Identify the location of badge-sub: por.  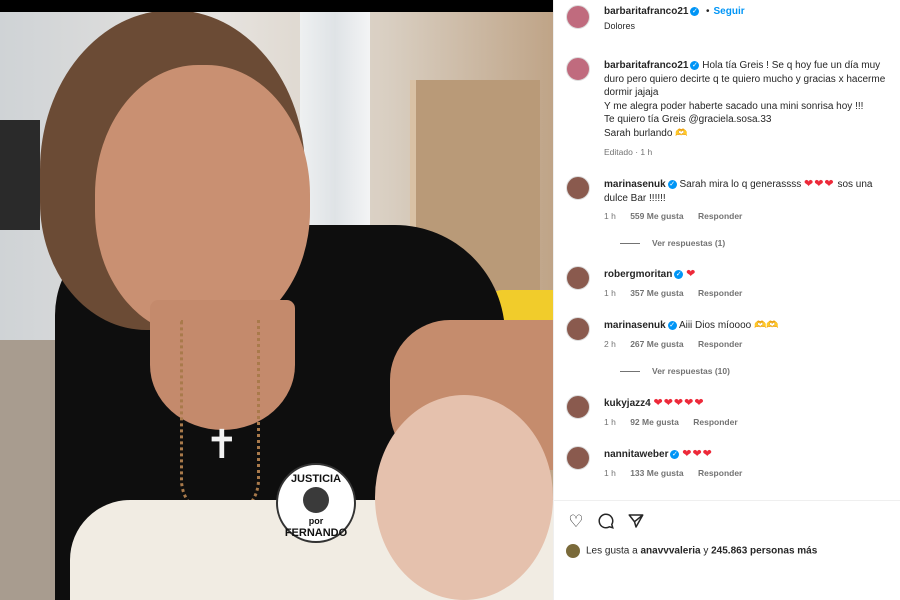
(316, 521).